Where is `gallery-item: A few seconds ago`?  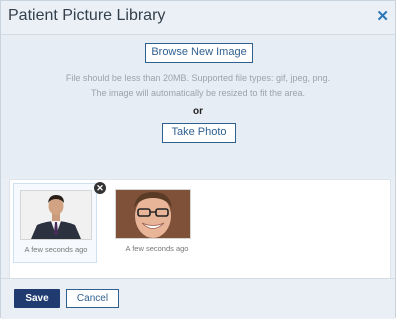 gallery-item: A few seconds ago is located at coordinates (151, 223).